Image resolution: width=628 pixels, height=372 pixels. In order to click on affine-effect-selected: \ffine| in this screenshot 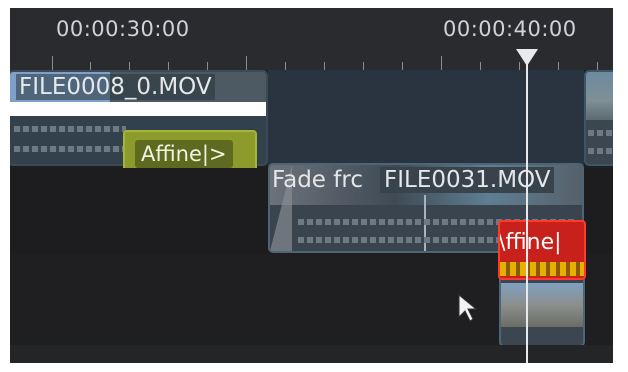, I will do `click(542, 250)`.